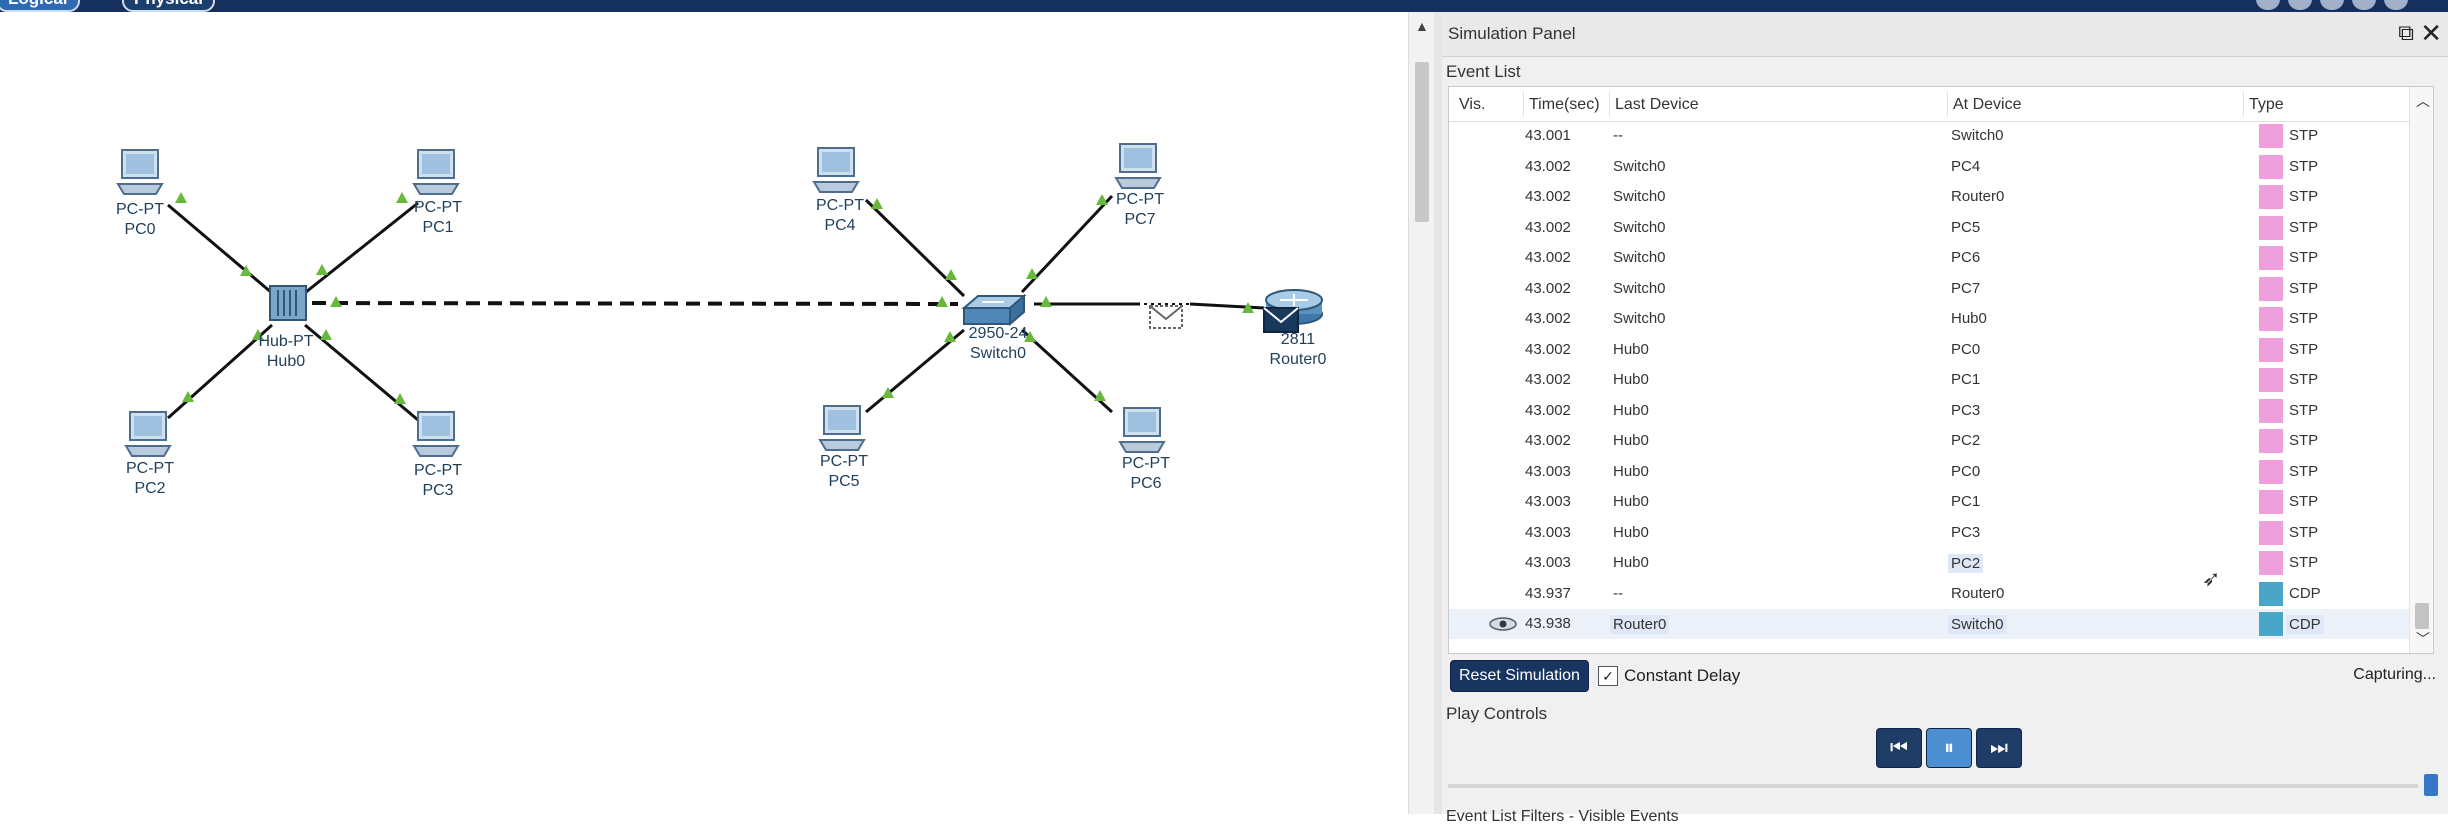  I want to click on table-row: 43.002 Hub0 PC1 STP, so click(1929, 380).